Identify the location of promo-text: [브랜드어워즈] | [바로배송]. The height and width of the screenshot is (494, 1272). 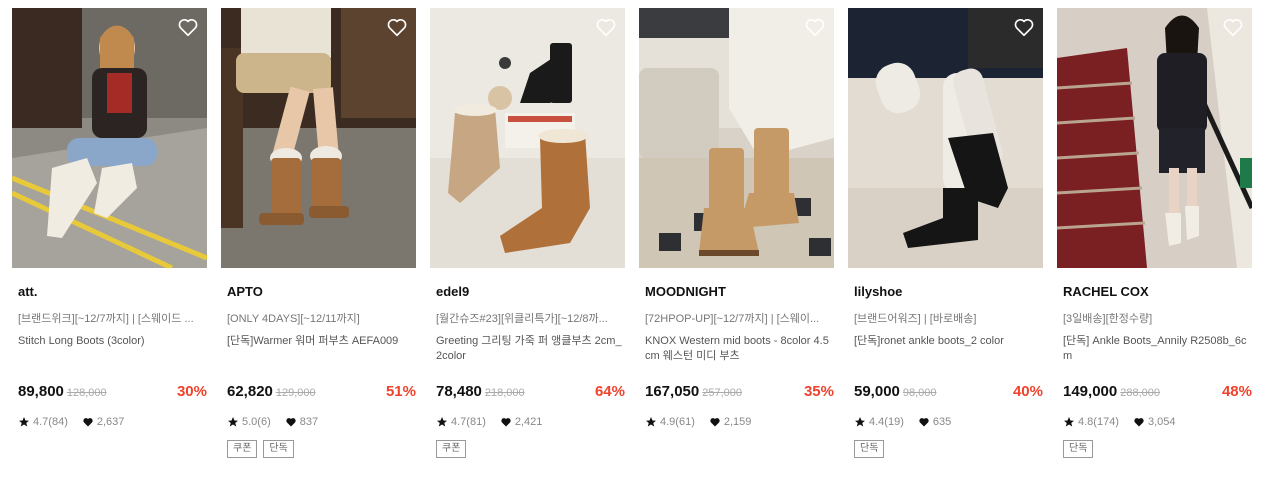
(915, 319).